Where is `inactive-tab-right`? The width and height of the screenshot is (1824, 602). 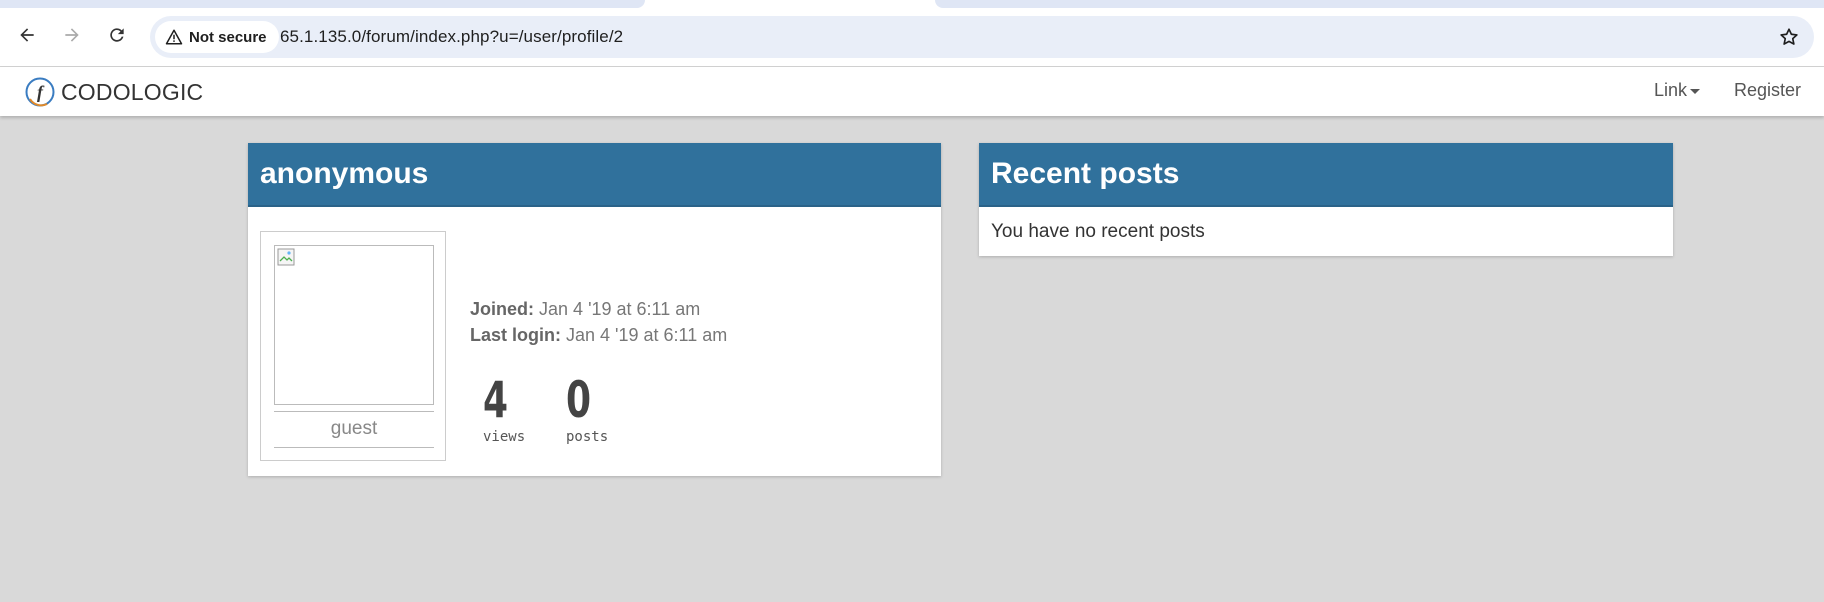 inactive-tab-right is located at coordinates (1379, 4).